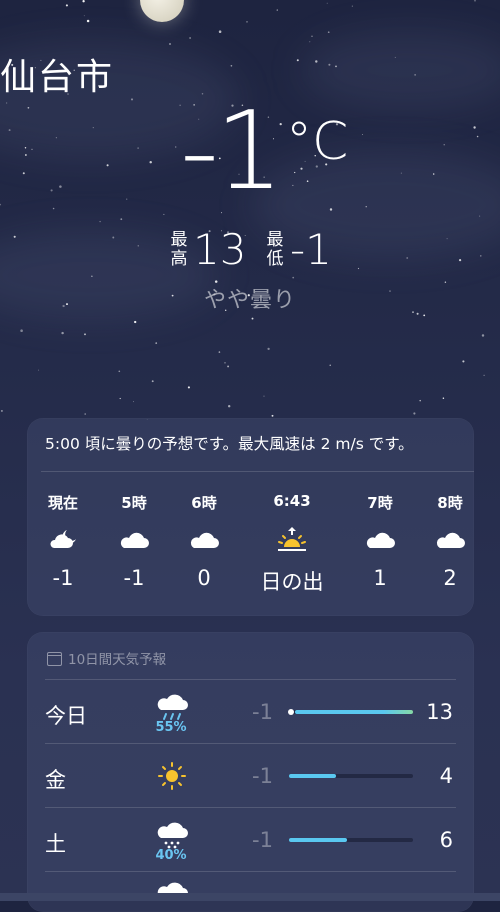 Image resolution: width=500 pixels, height=912 pixels. I want to click on temperature-unit: °C, so click(317, 142).